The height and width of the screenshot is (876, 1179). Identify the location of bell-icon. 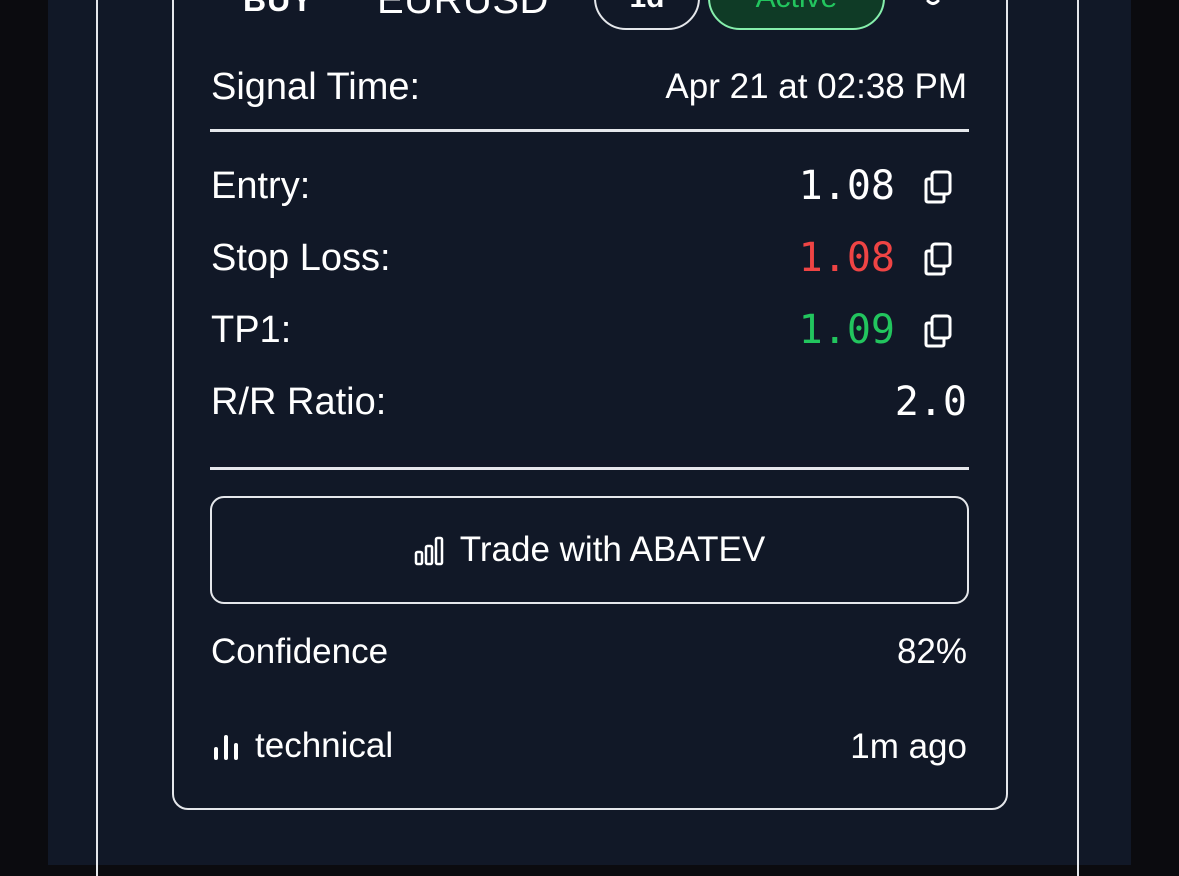
(933, 9).